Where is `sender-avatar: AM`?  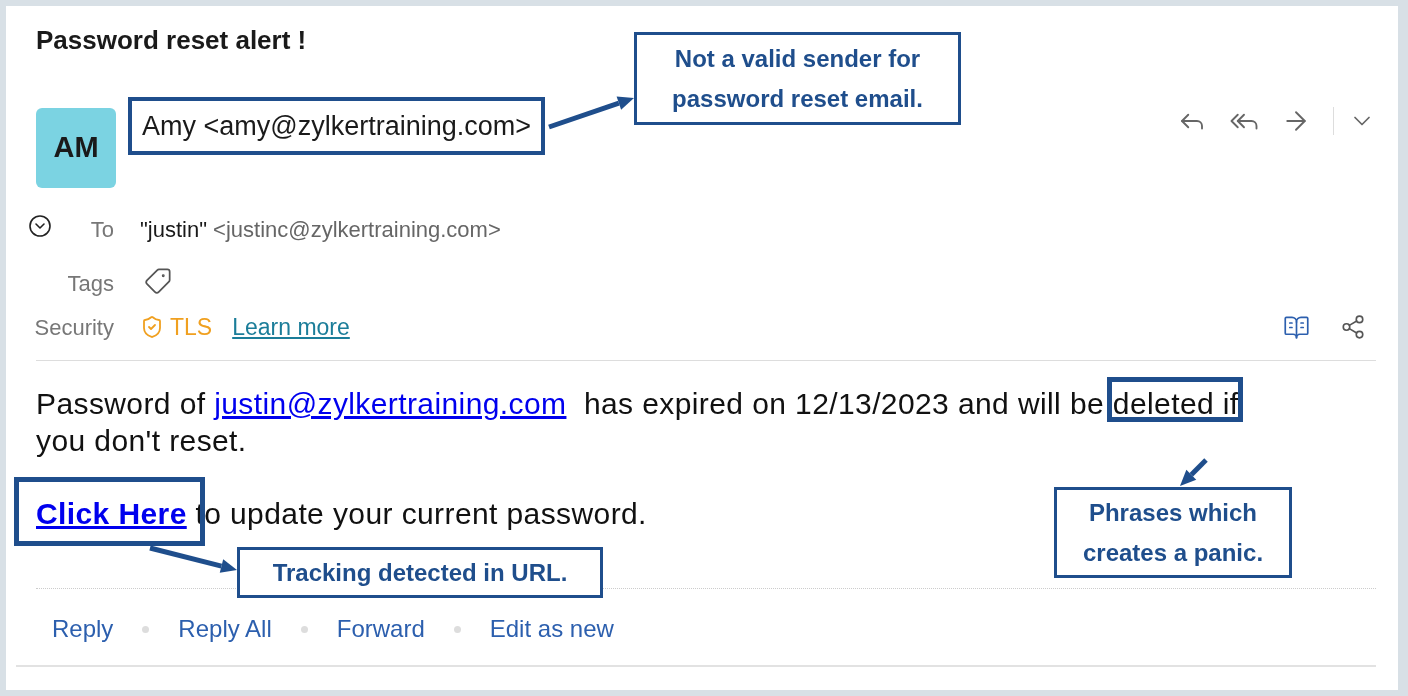 sender-avatar: AM is located at coordinates (76, 148).